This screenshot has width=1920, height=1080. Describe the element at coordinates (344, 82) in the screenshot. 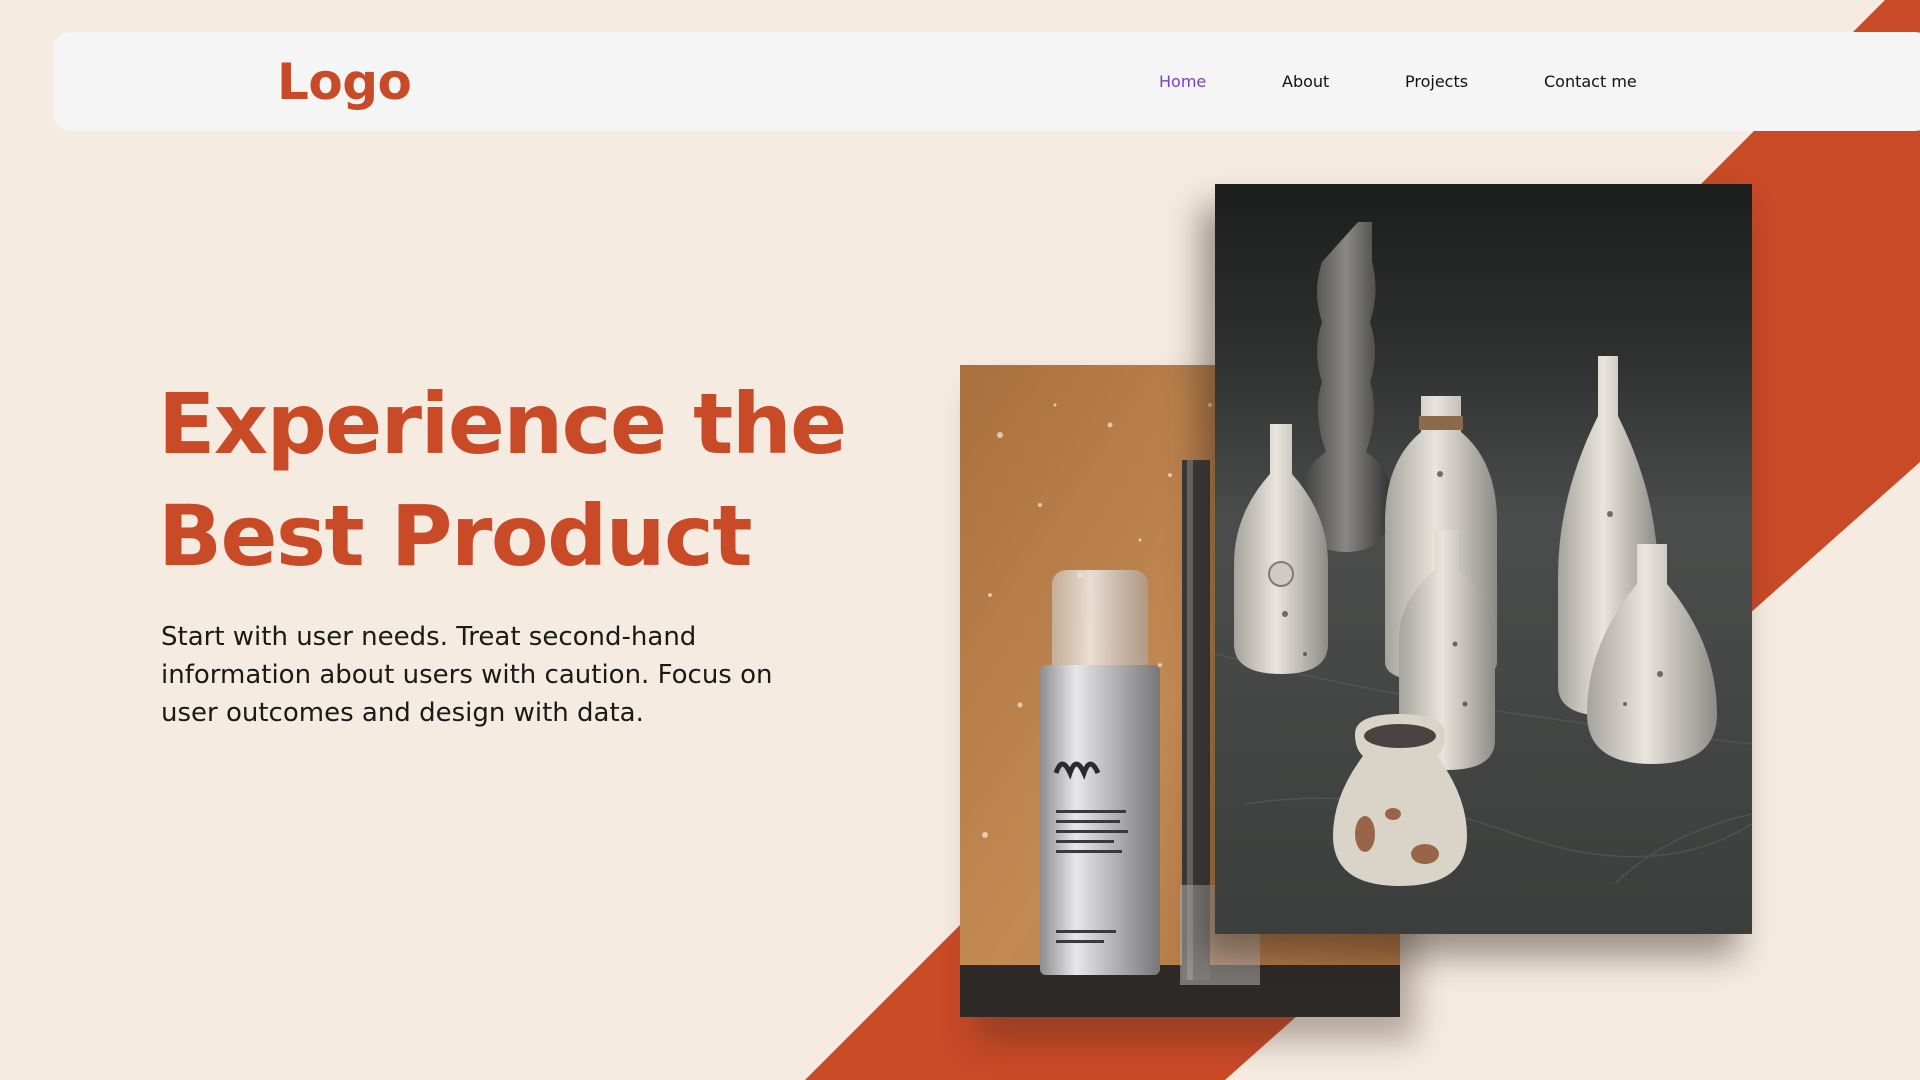

I see `logo: Logo` at that location.